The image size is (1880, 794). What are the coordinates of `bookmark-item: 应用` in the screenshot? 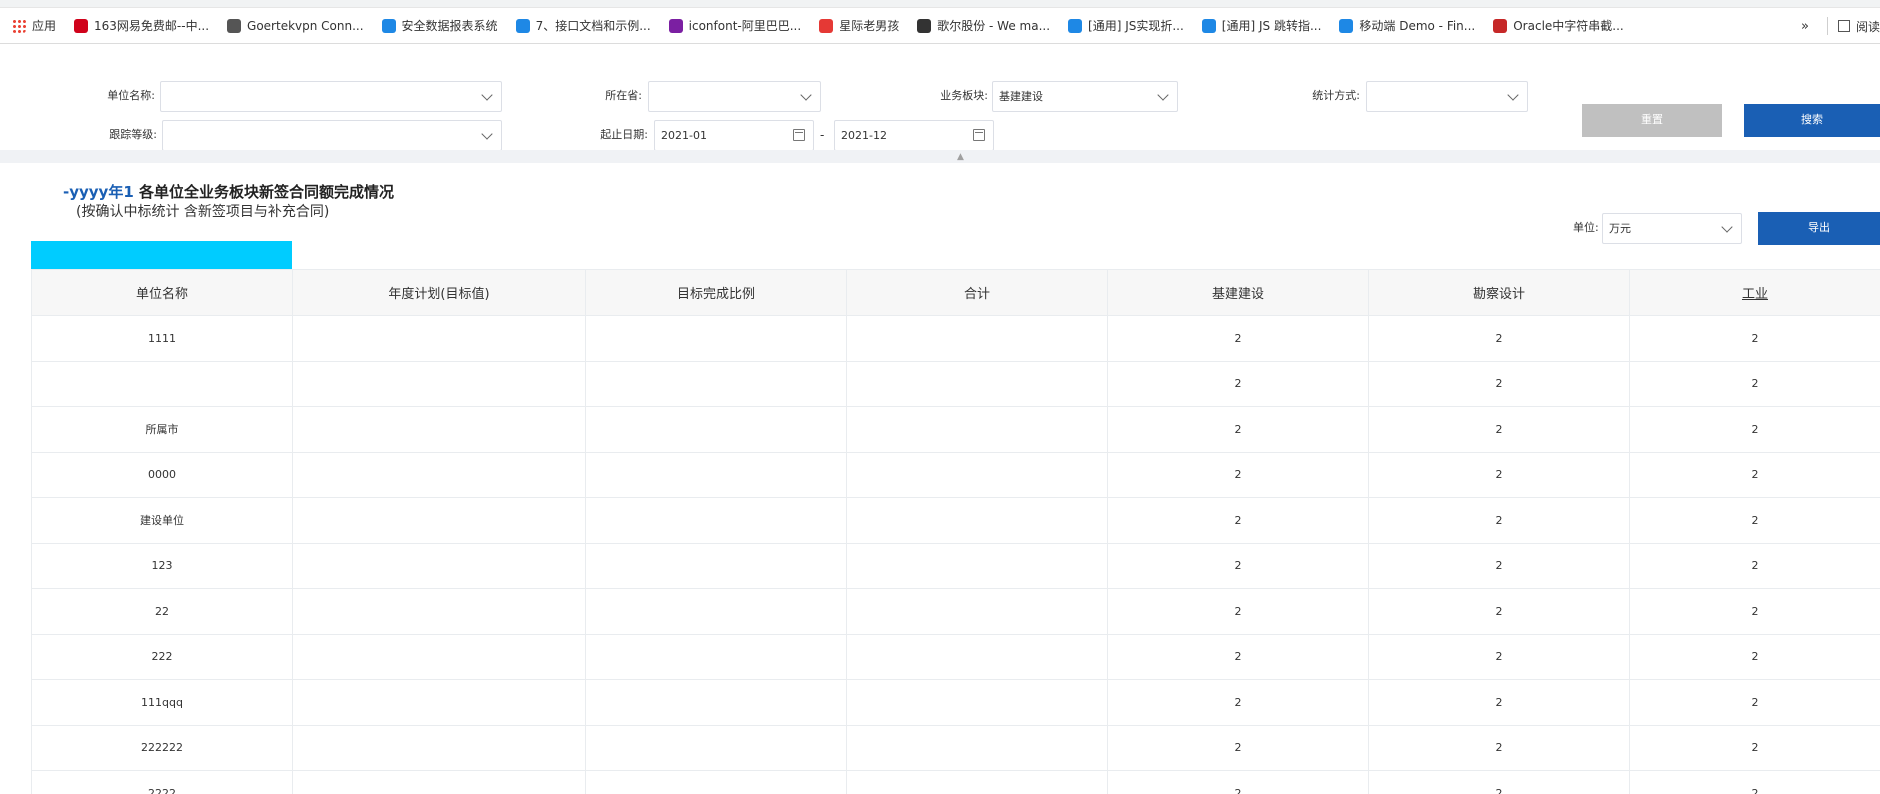 It's located at (34, 26).